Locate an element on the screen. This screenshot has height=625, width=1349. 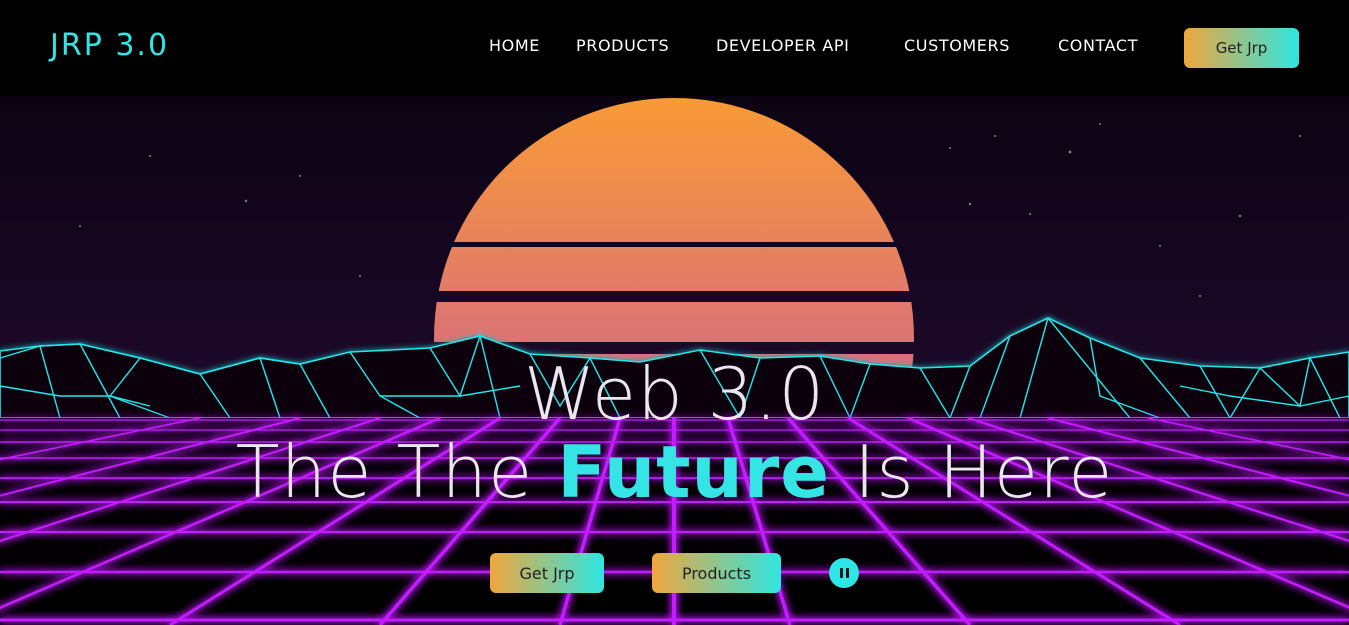
pause-icon is located at coordinates (844, 573).